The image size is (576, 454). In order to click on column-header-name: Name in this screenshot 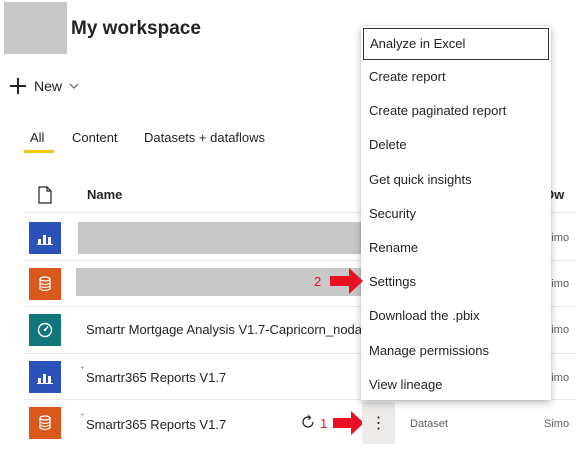, I will do `click(104, 194)`.